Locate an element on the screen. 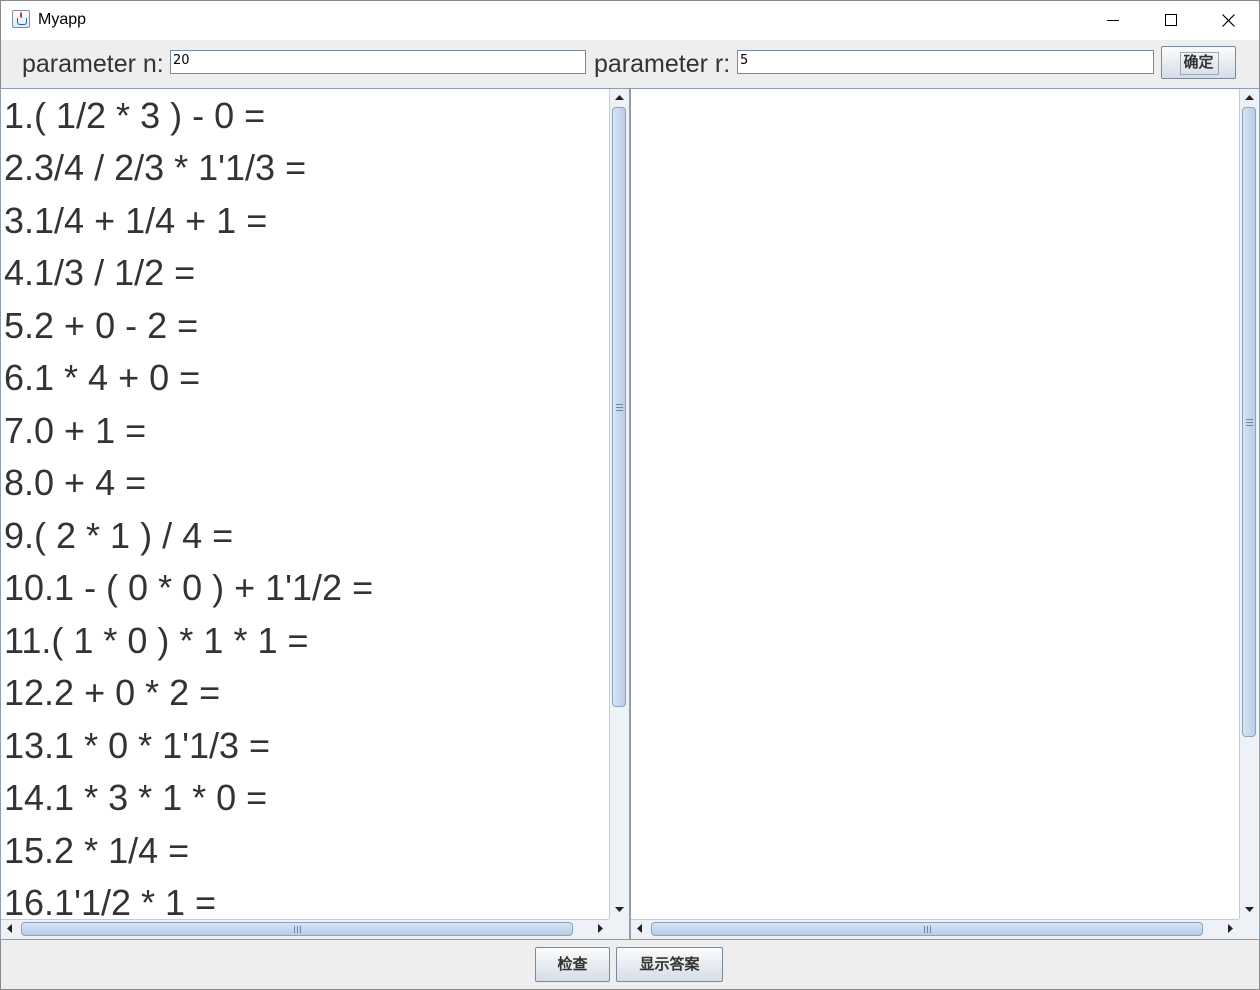 The width and height of the screenshot is (1260, 990). question-line: 8.0 + 4 = is located at coordinates (75, 482).